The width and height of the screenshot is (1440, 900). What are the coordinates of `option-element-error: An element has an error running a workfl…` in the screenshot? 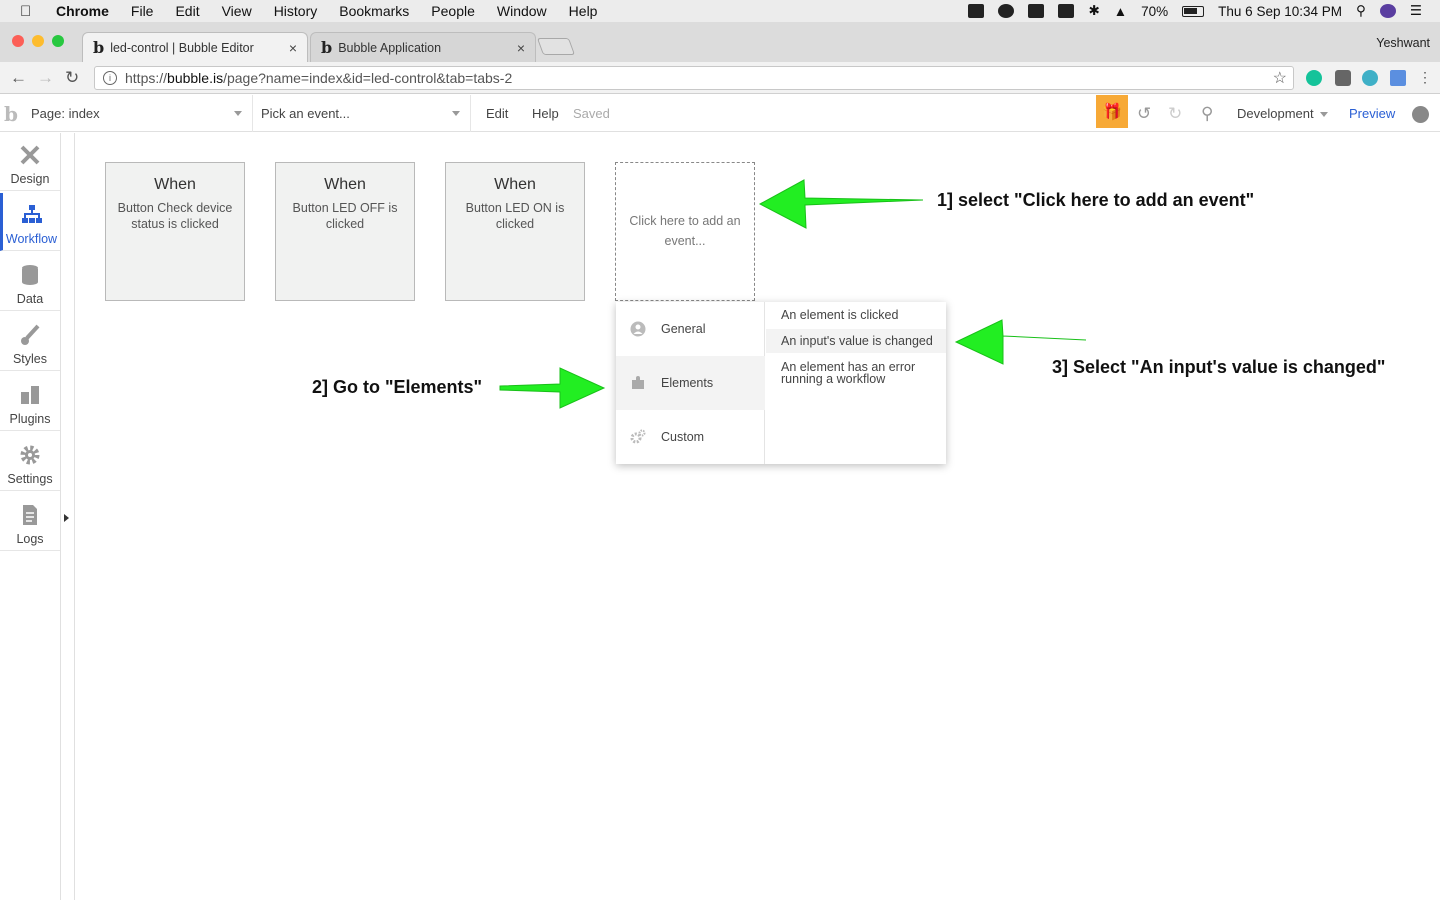 It's located at (858, 373).